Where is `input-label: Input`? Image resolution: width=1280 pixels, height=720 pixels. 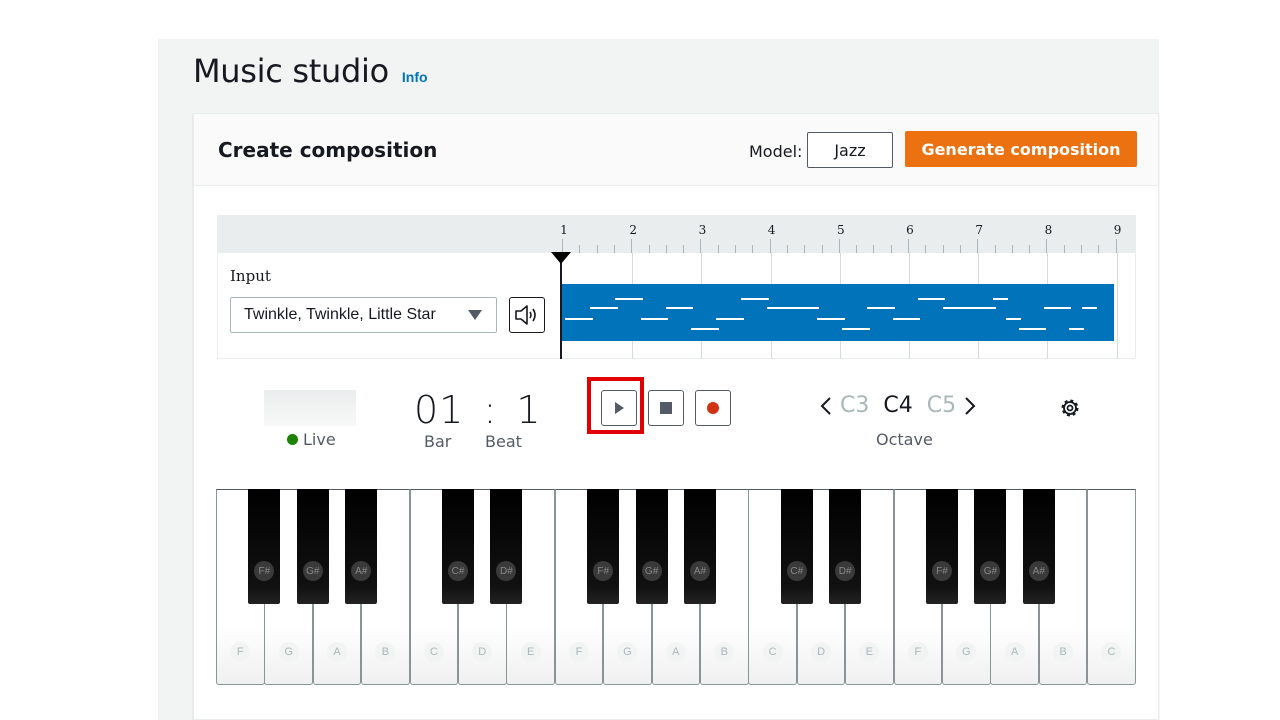 input-label: Input is located at coordinates (250, 276).